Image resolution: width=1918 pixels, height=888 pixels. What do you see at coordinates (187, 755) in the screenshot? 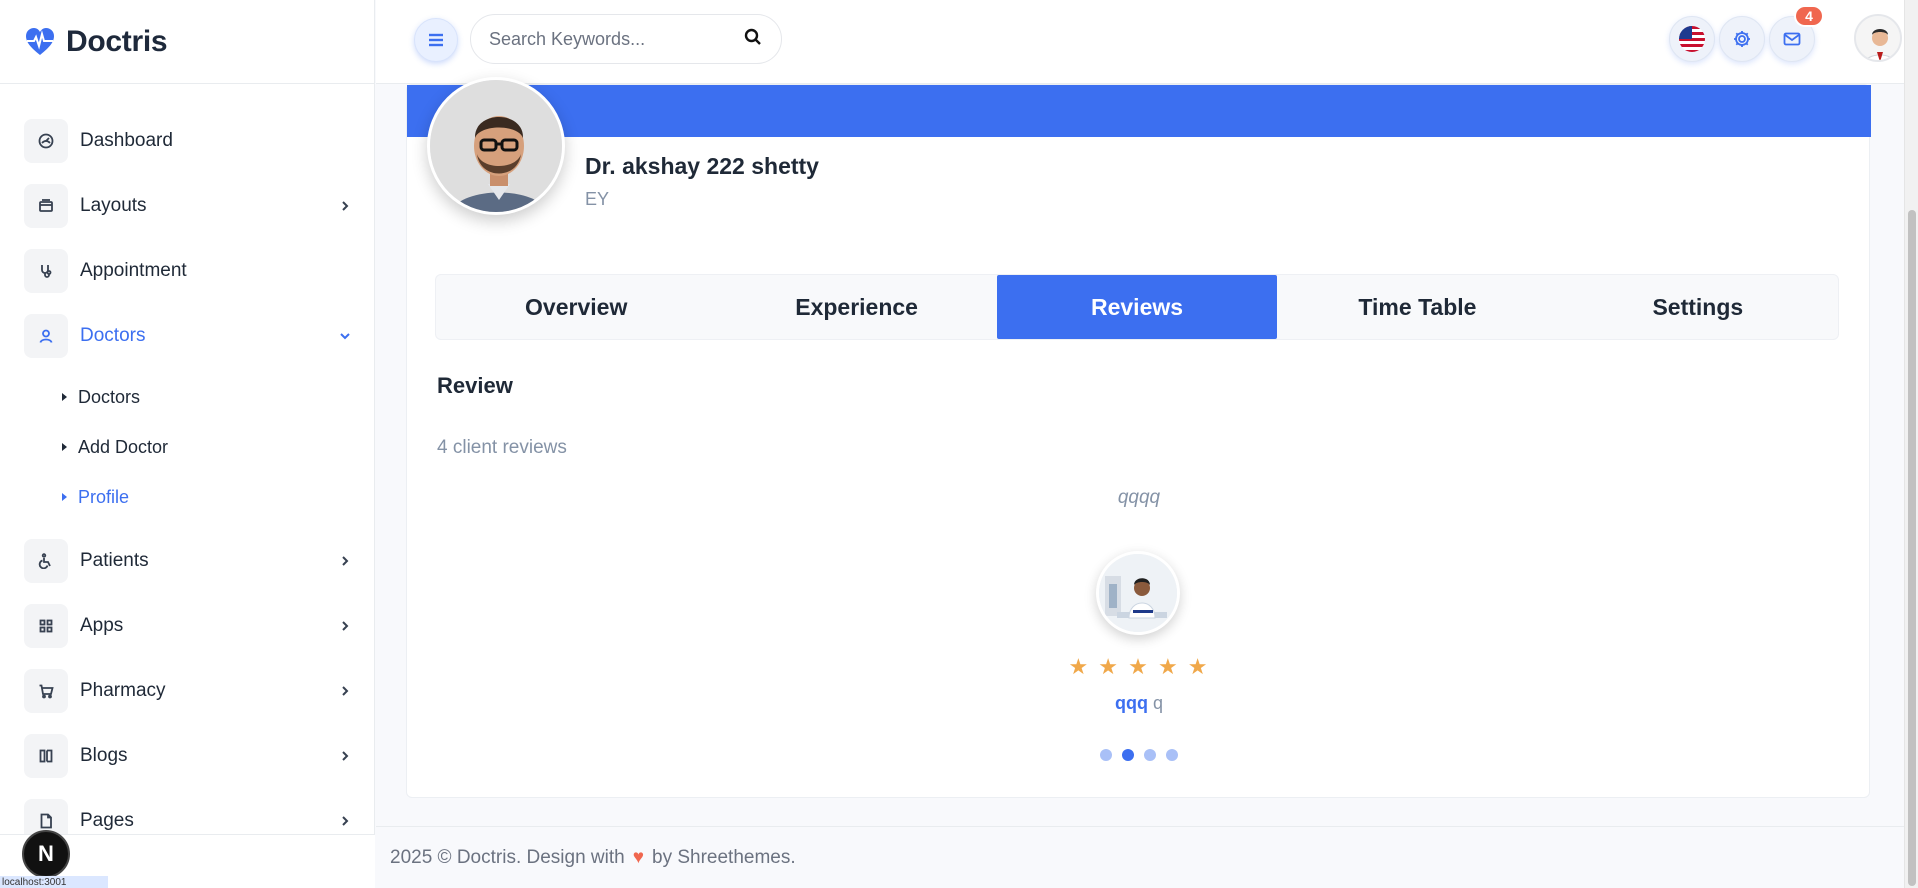
I see `sidebar-item-blogs: Blogs` at bounding box center [187, 755].